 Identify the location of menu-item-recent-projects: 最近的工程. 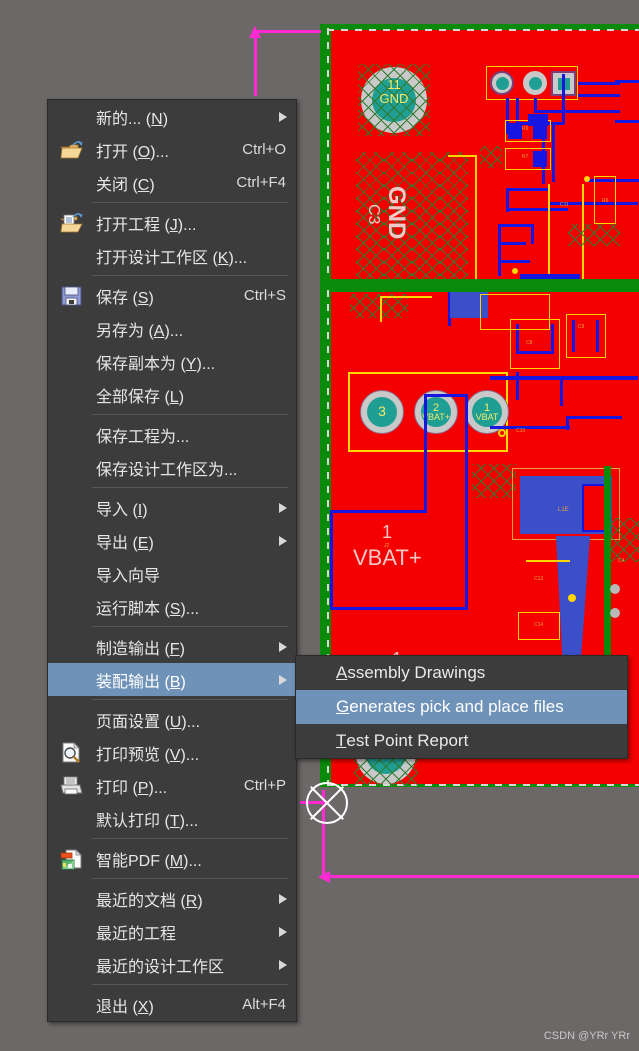
(172, 931).